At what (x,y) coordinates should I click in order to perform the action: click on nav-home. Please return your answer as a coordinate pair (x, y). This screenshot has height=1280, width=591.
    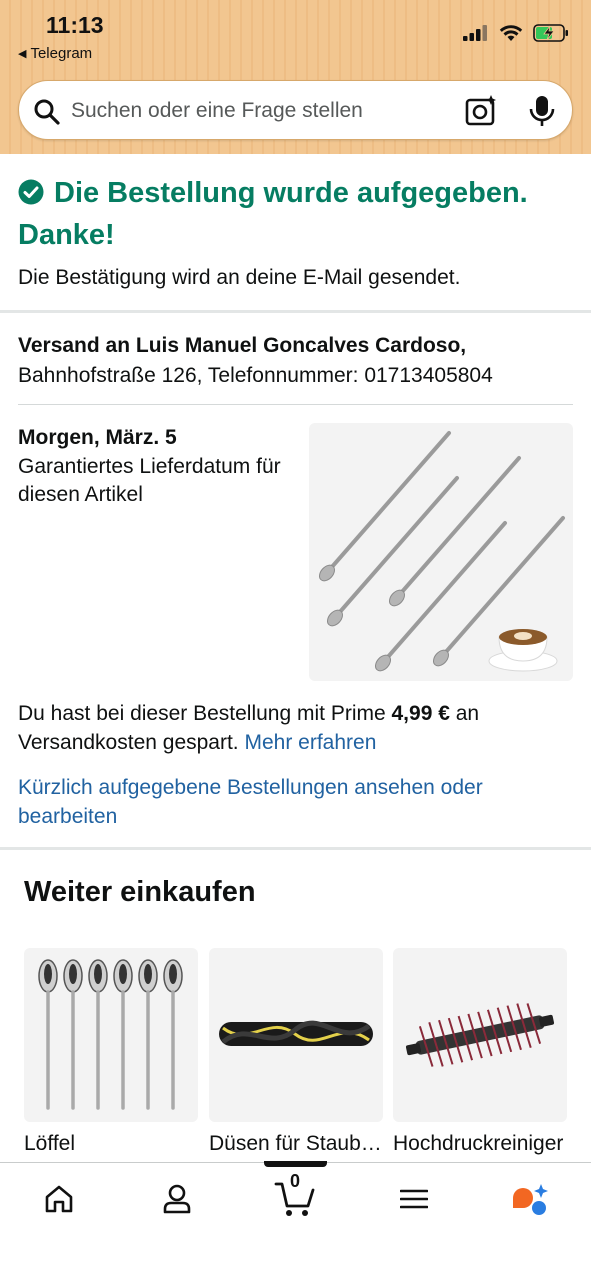
    Looking at the image, I should click on (59, 1199).